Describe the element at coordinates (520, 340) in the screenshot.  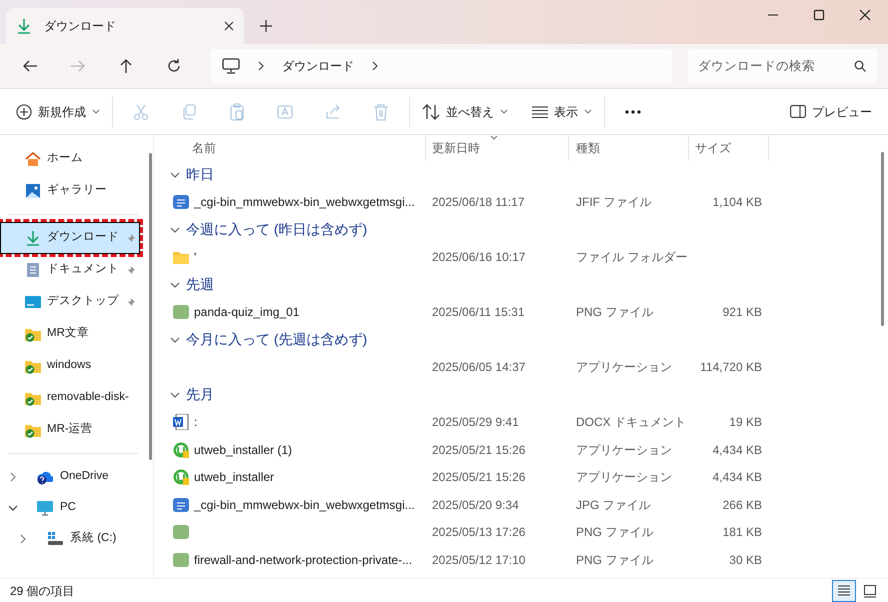
I see `group-header: 今月に入って (先週は含めず)` at that location.